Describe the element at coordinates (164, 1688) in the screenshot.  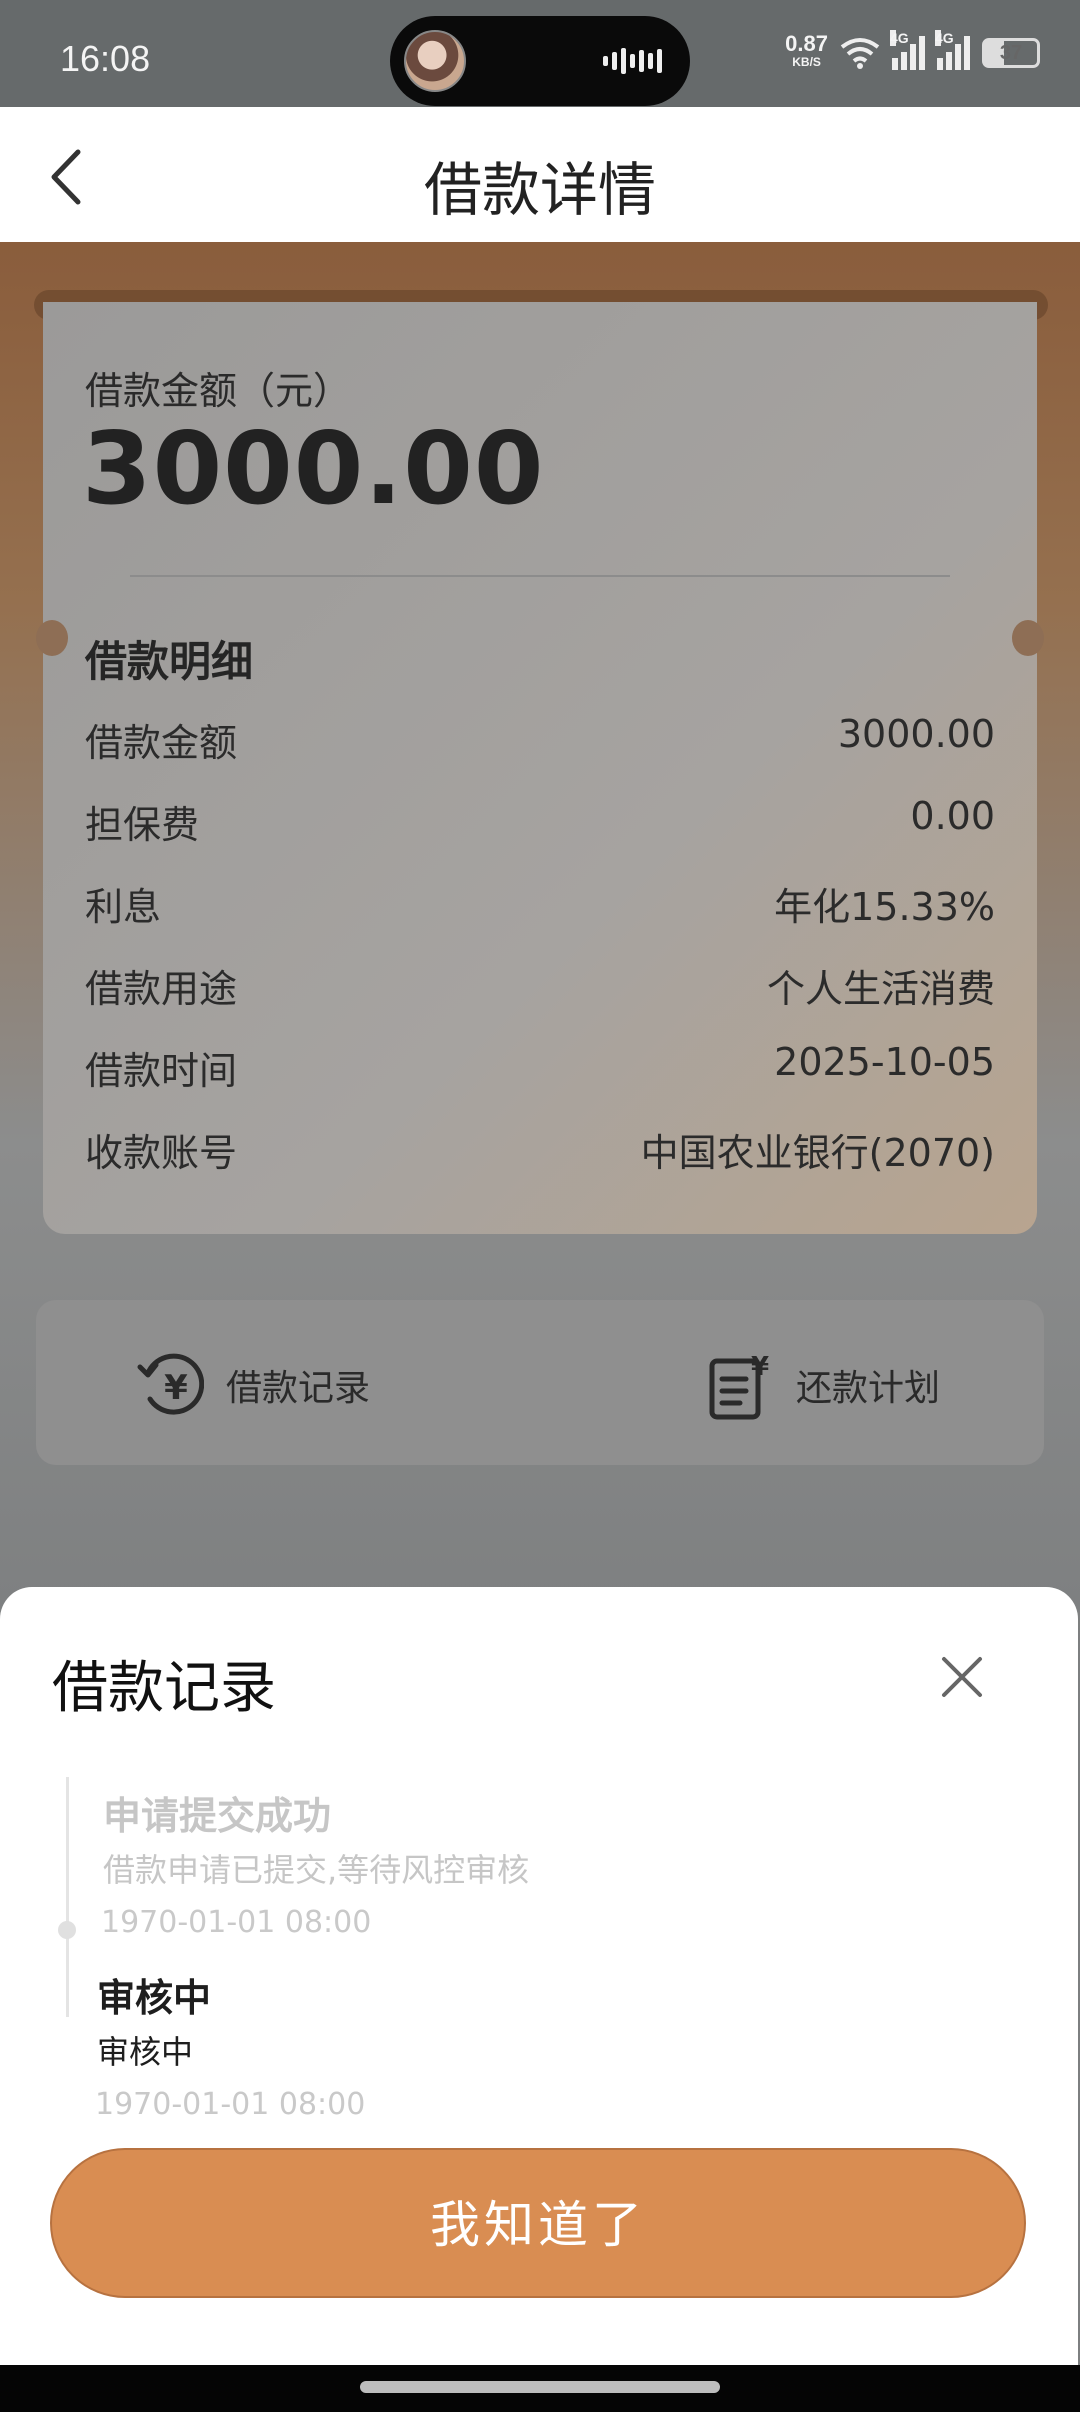
I see `sheet-title: 借款记录` at that location.